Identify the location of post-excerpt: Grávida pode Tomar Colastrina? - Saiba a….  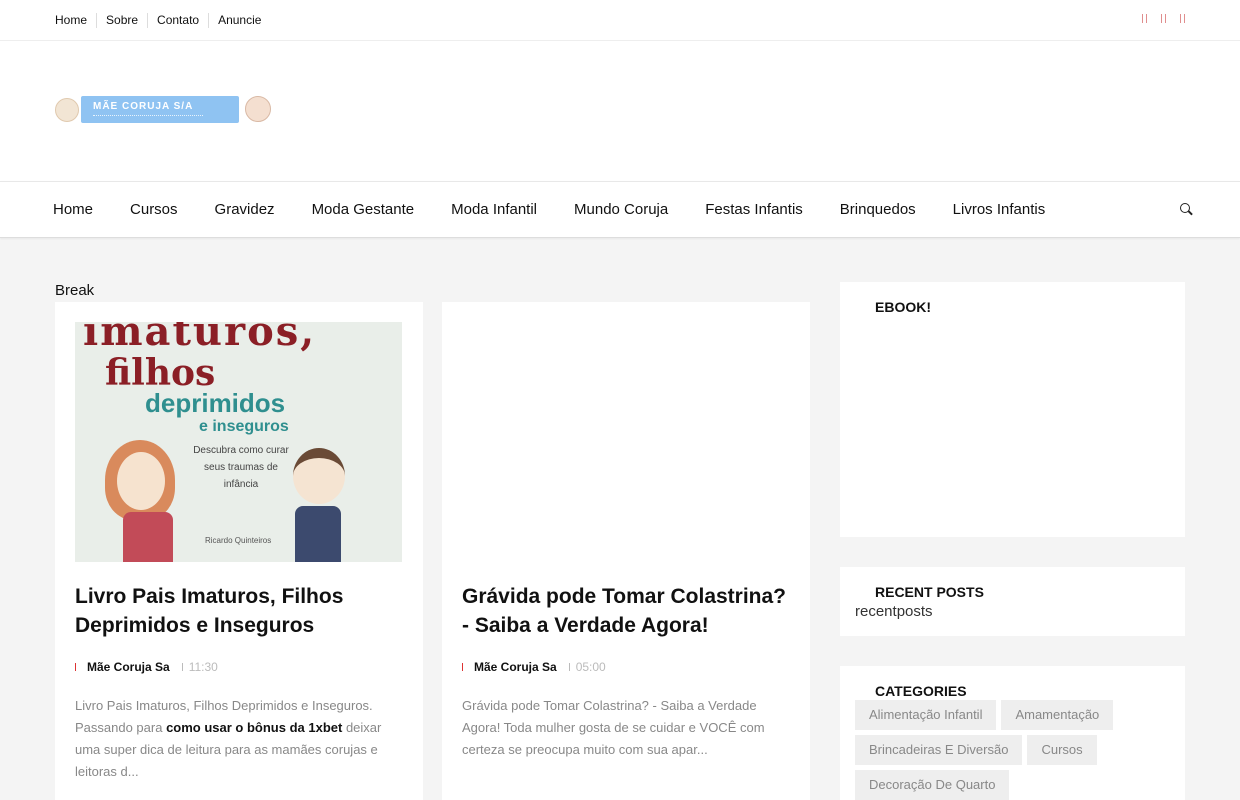
(613, 727).